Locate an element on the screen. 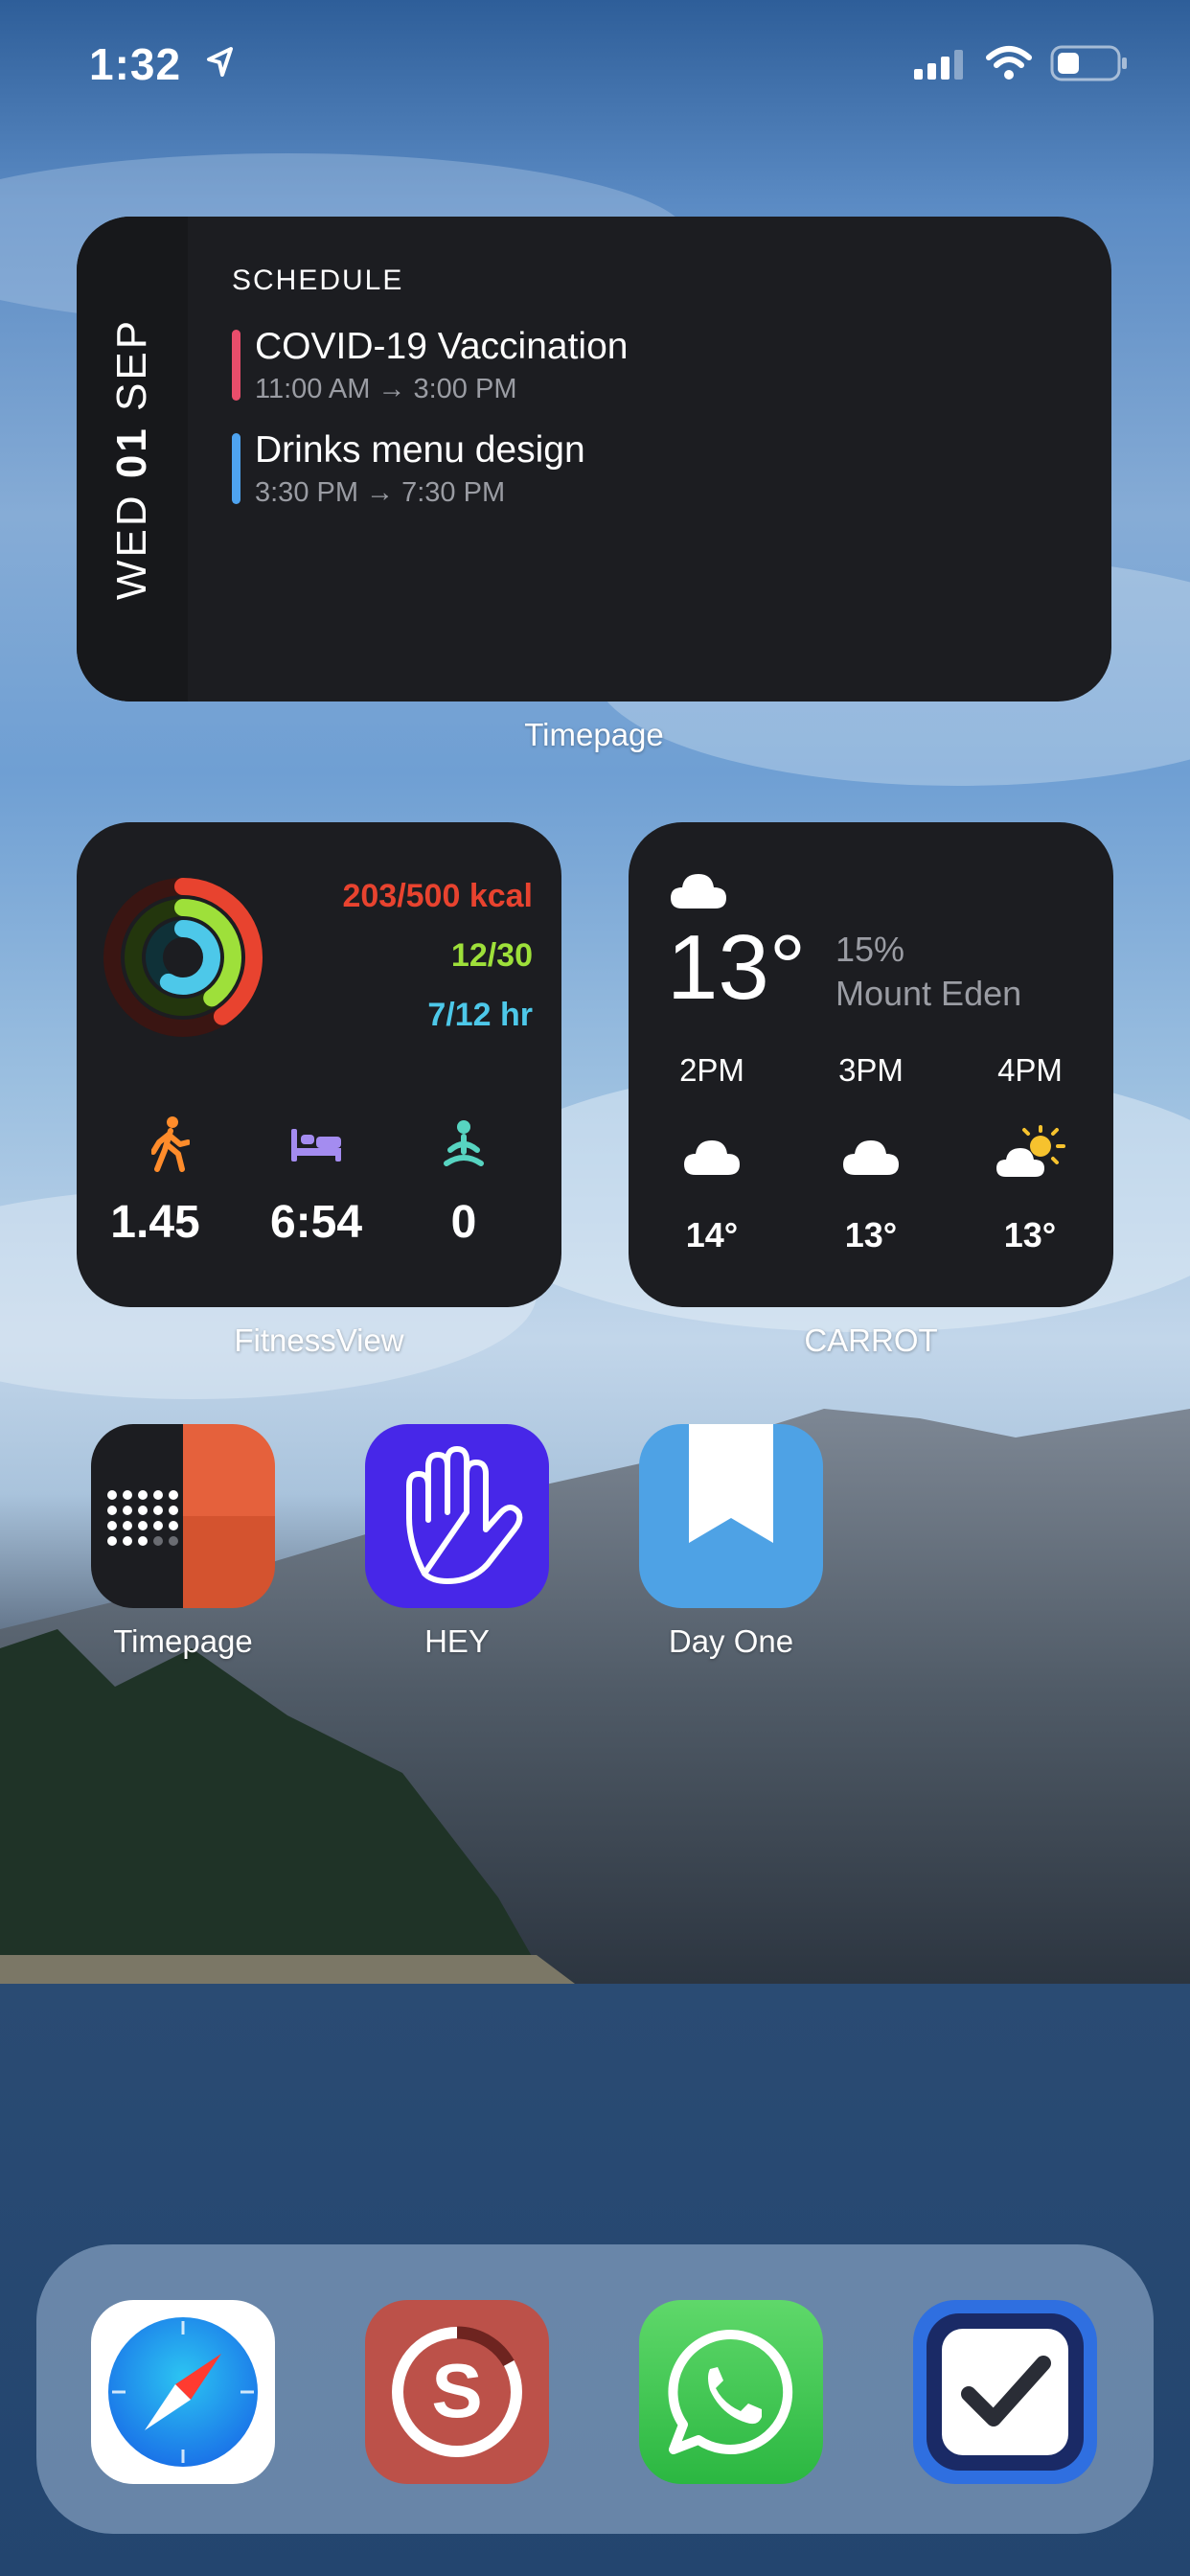 Image resolution: width=1190 pixels, height=2576 pixels. app-timepage is located at coordinates (183, 1516).